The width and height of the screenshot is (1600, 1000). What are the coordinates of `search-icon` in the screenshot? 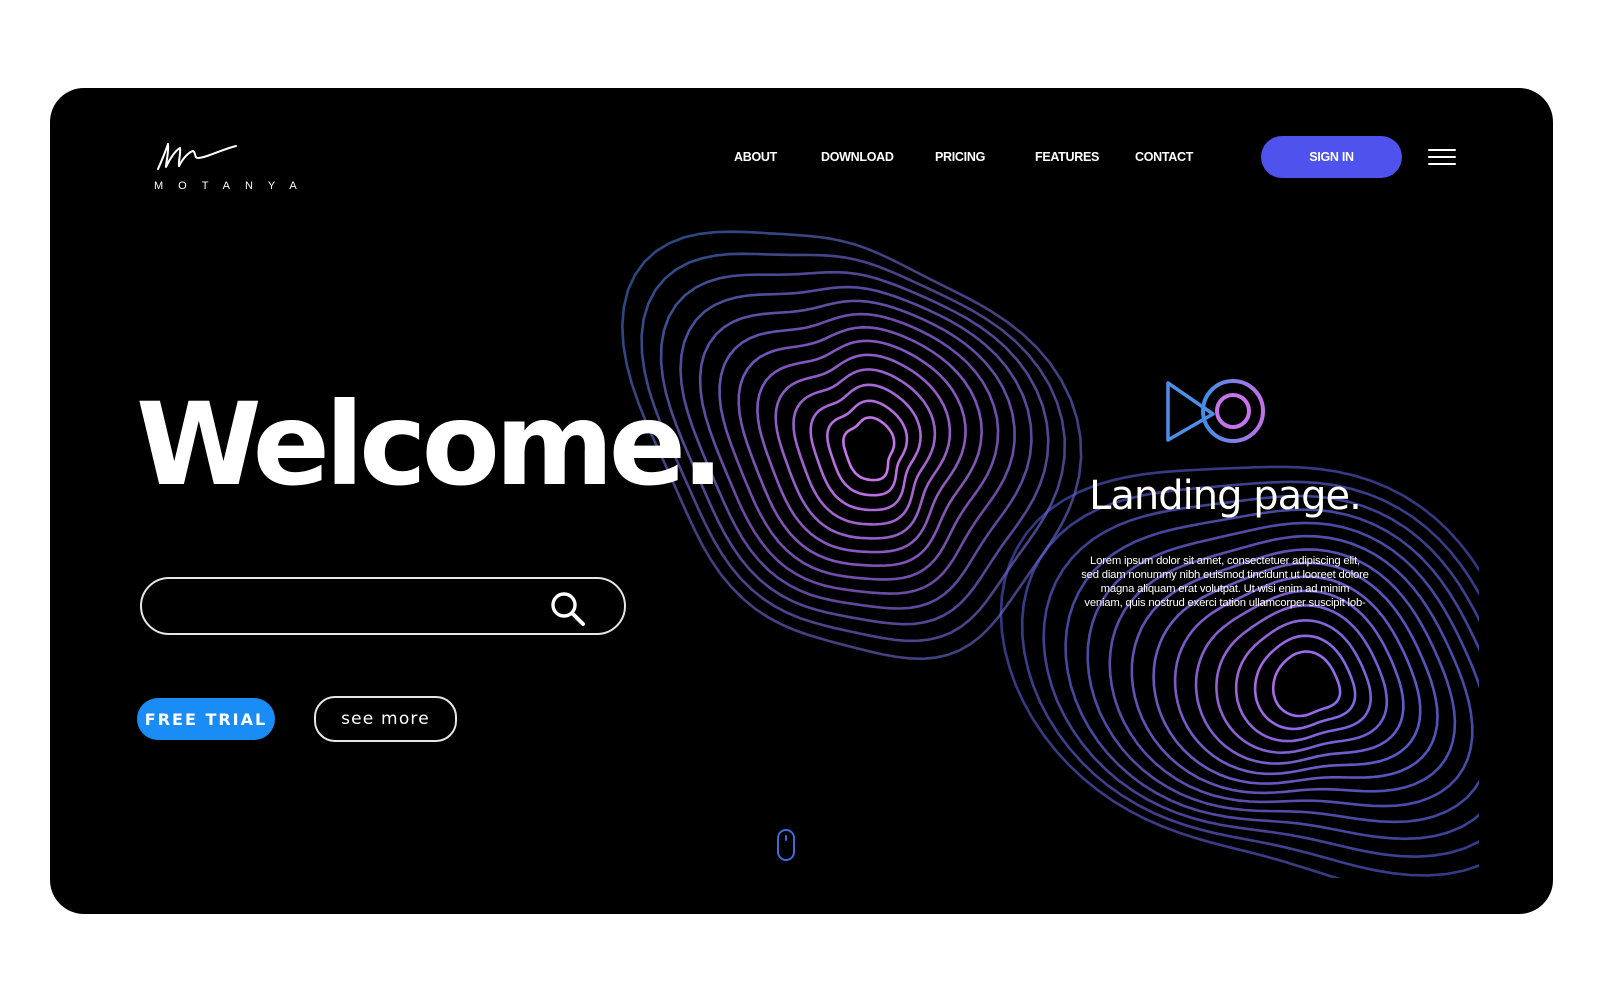 It's located at (568, 609).